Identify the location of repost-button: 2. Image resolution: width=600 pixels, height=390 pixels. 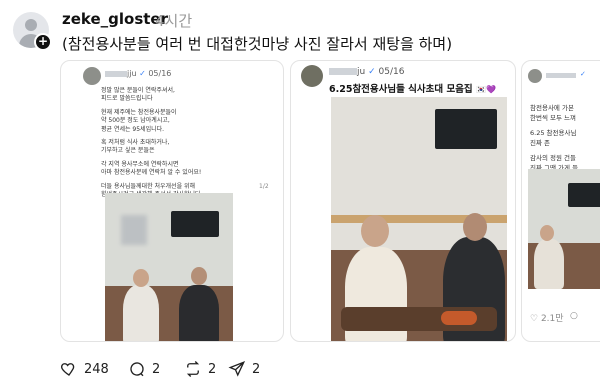
(200, 369).